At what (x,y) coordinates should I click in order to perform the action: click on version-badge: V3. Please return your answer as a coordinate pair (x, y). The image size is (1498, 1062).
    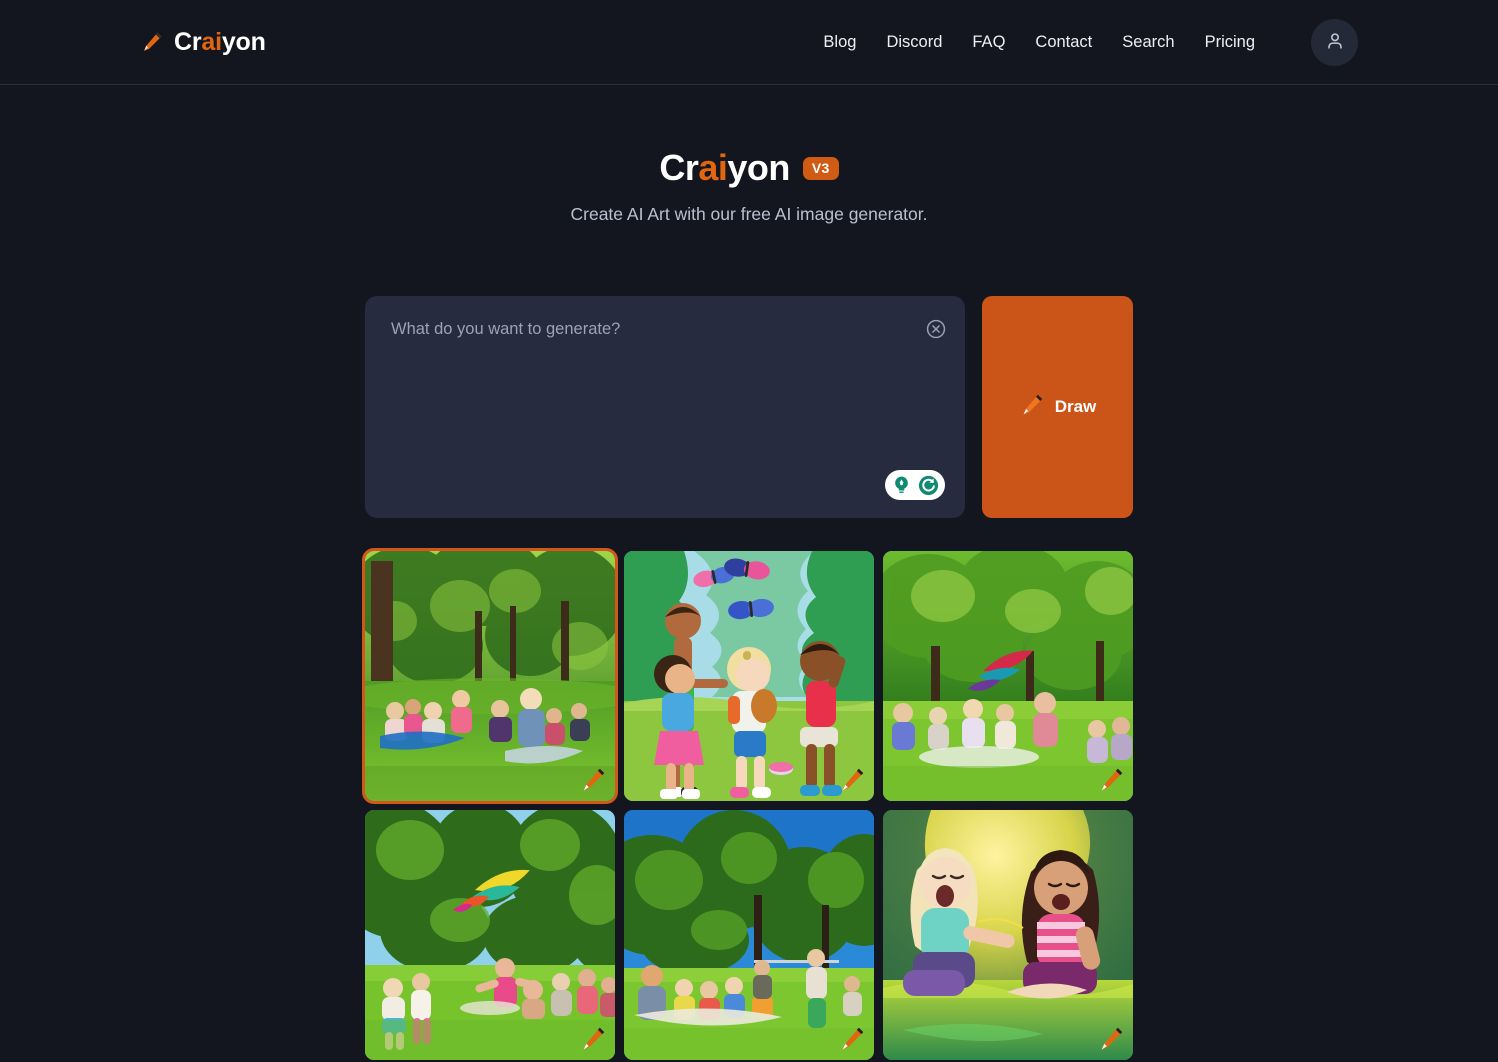
    Looking at the image, I should click on (820, 168).